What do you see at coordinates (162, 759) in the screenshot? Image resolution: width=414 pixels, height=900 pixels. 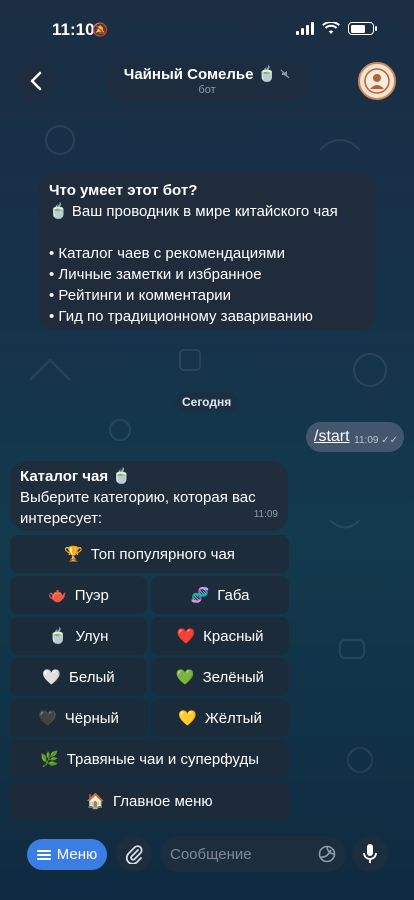 I see `button-label: Травяные чаи и суперфуды` at bounding box center [162, 759].